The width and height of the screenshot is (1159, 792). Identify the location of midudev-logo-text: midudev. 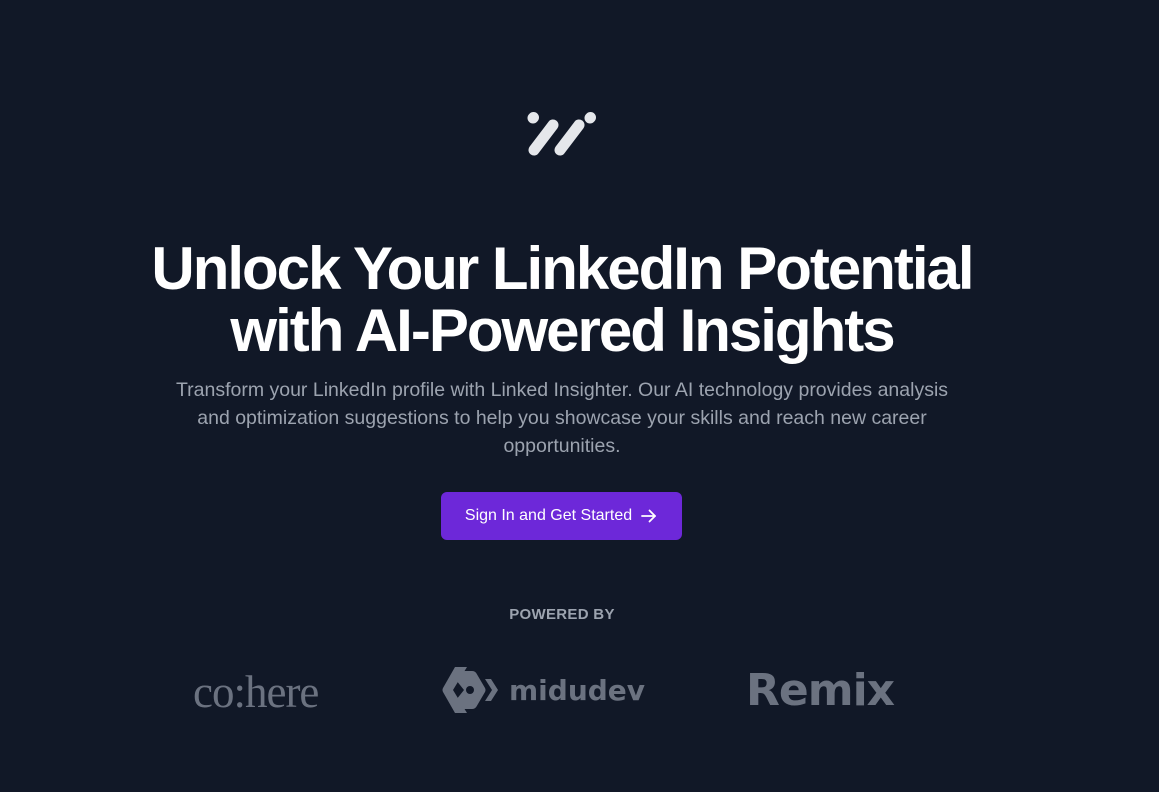
(577, 690).